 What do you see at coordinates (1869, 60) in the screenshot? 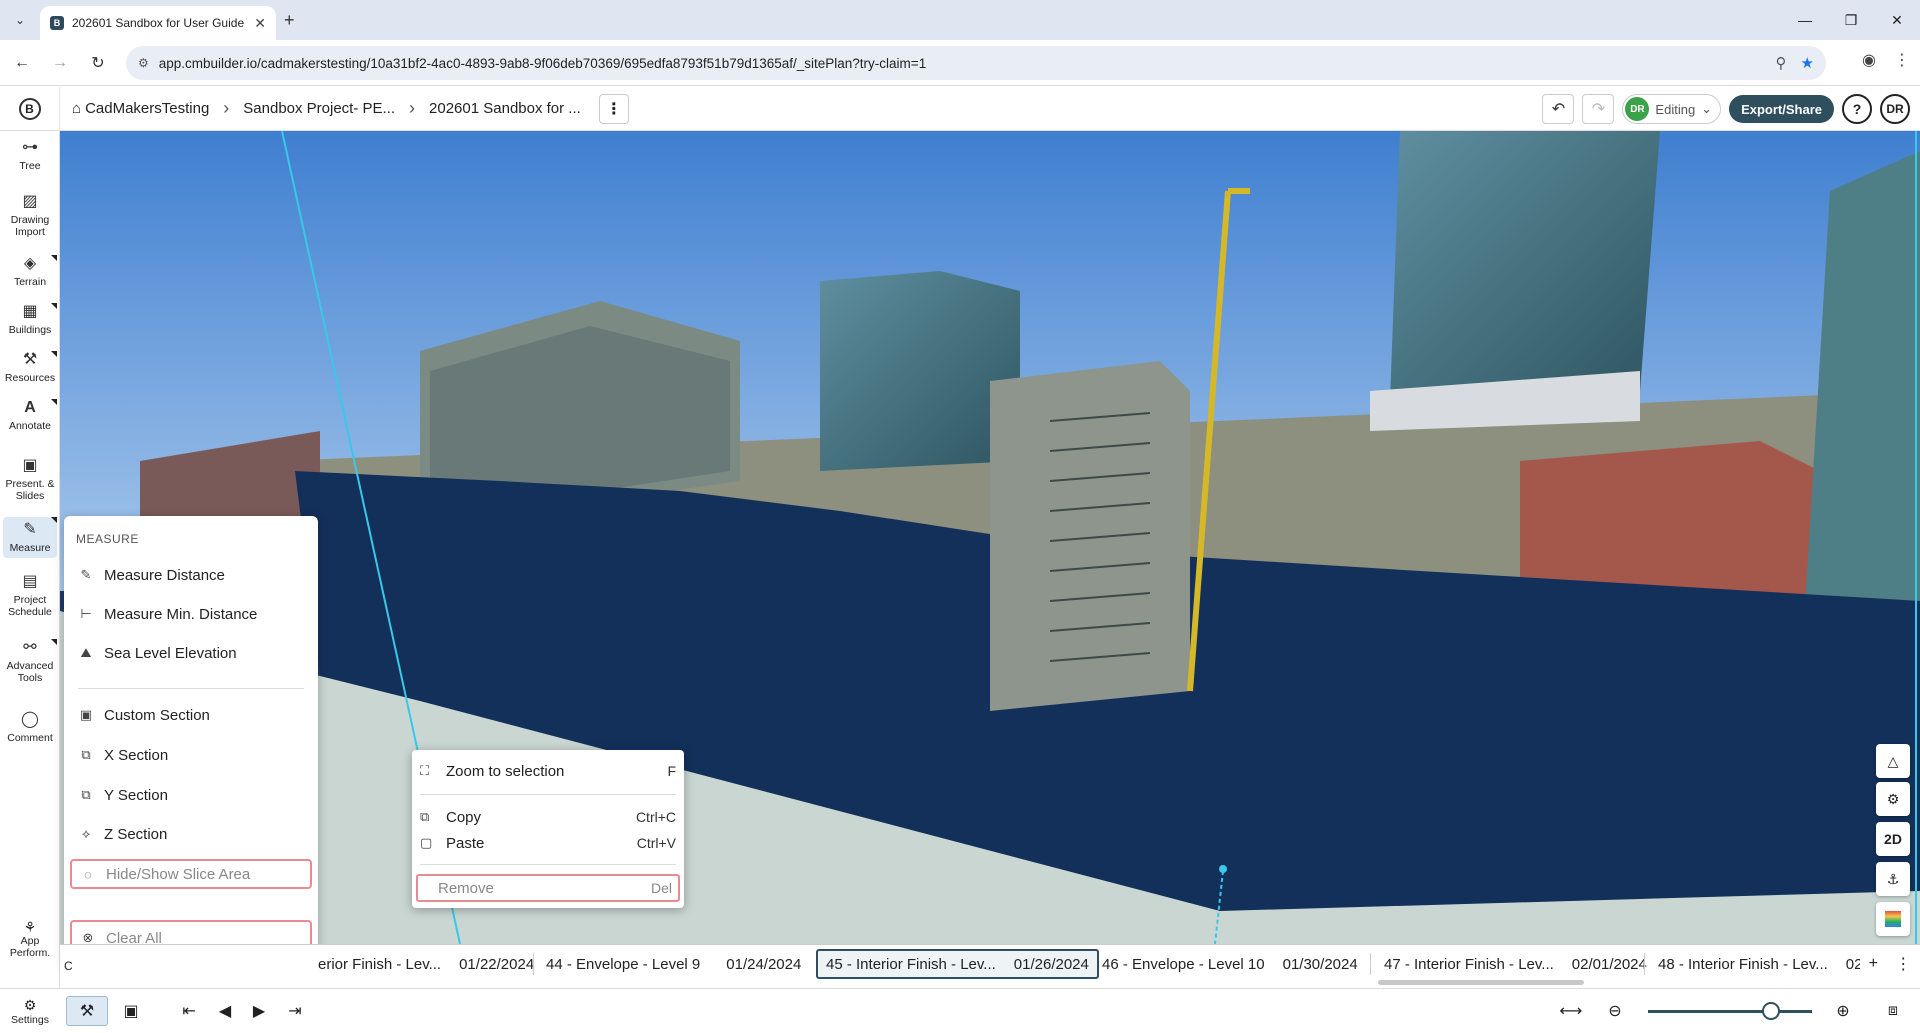
I see `profile-icon: ◉` at bounding box center [1869, 60].